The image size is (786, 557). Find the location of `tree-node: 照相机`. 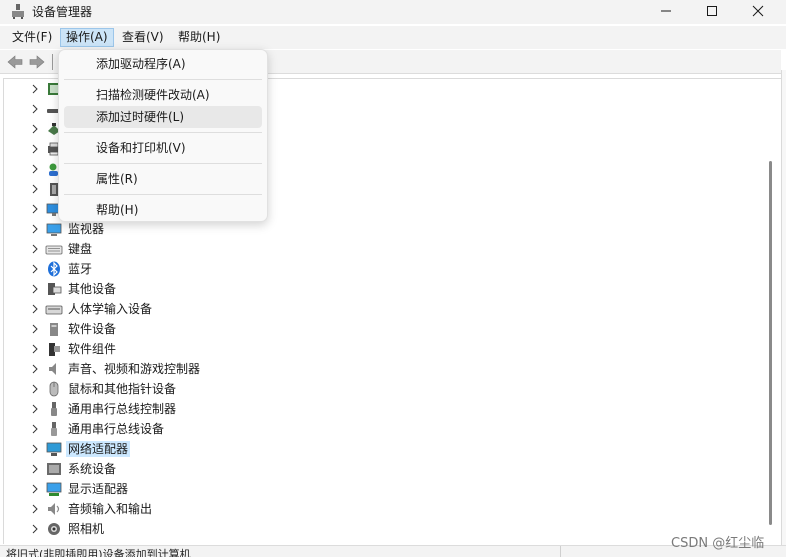

tree-node: 照相机 is located at coordinates (381, 529).